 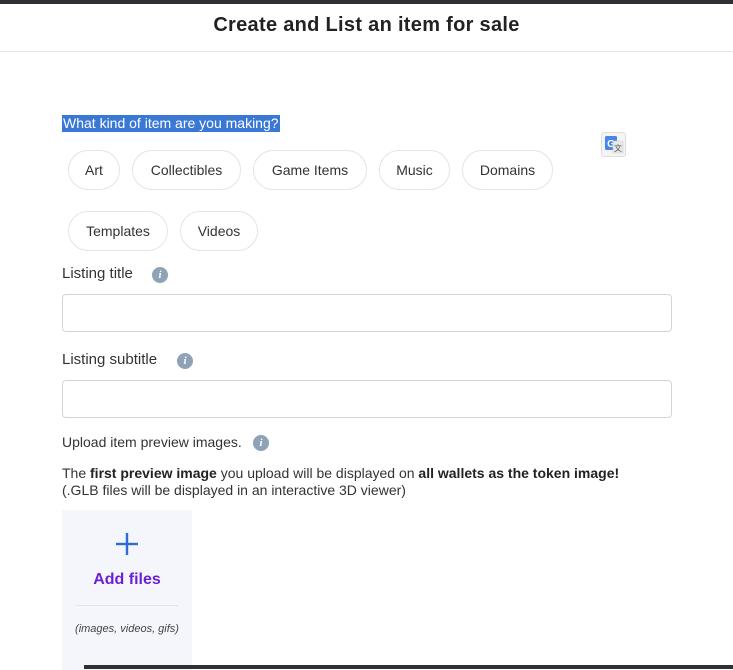 What do you see at coordinates (618, 148) in the screenshot?
I see `svg-text: 文` at bounding box center [618, 148].